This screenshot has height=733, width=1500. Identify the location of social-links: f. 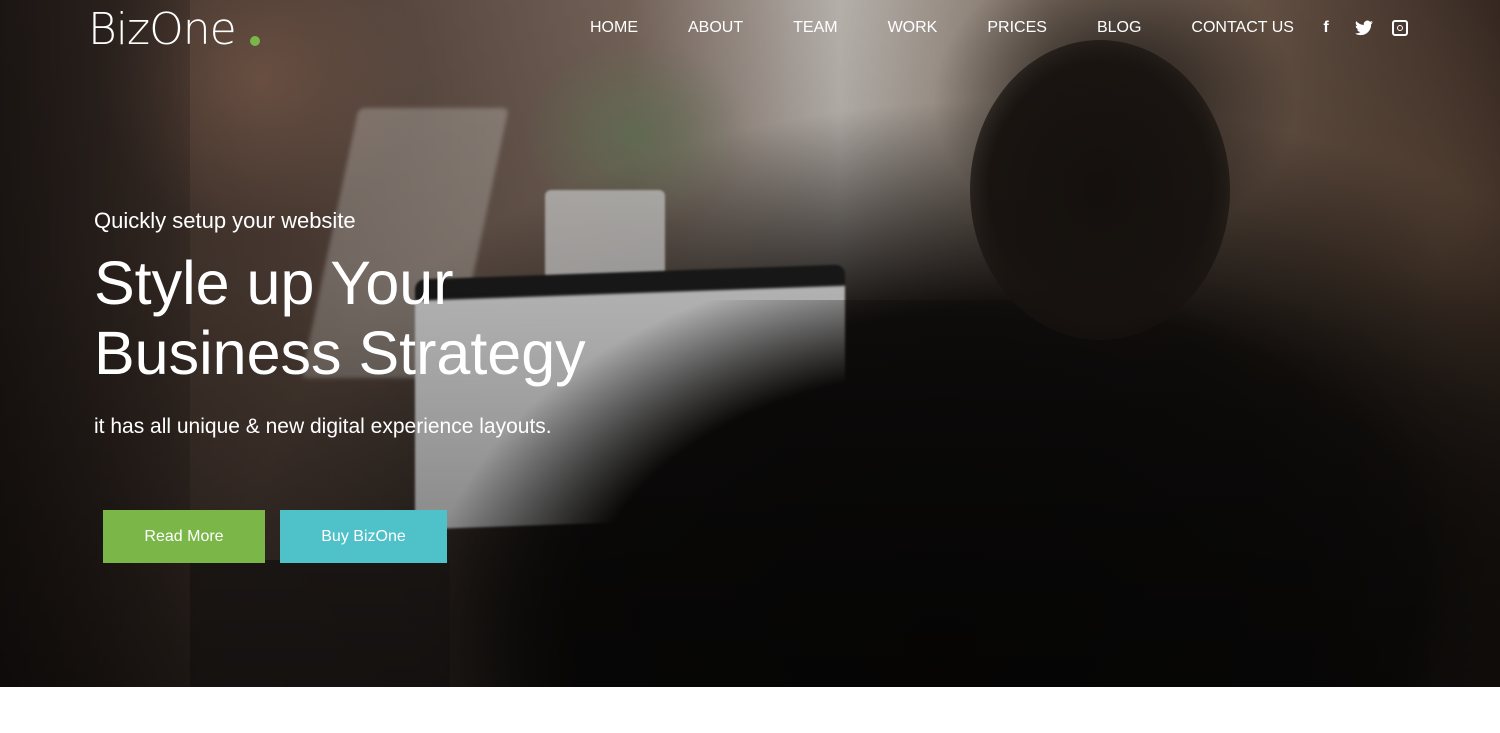
(1362, 28).